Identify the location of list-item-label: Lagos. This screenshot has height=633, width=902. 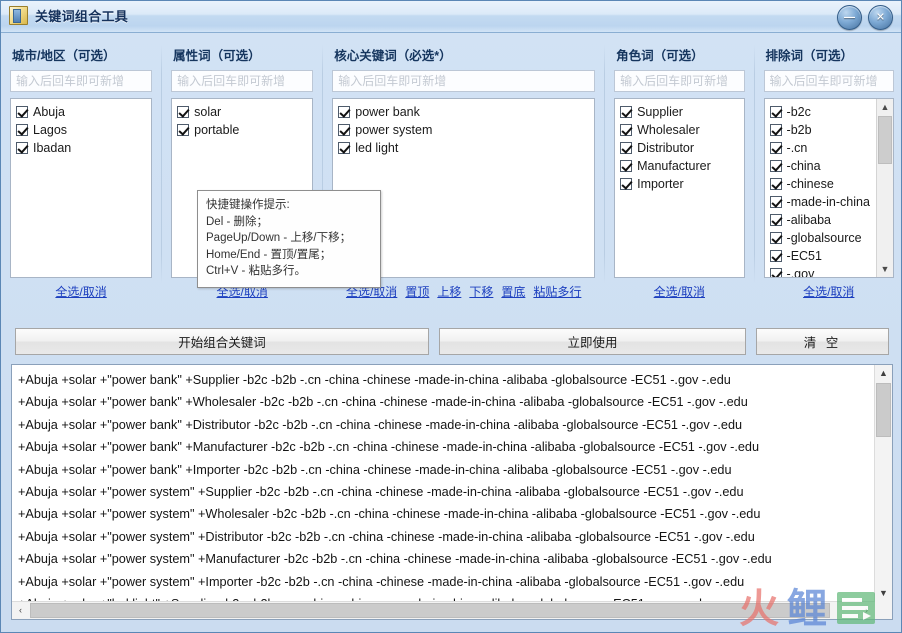
(50, 130).